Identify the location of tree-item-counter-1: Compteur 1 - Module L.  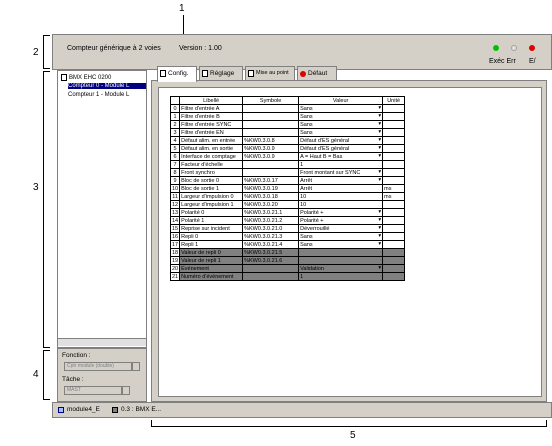
(98, 95).